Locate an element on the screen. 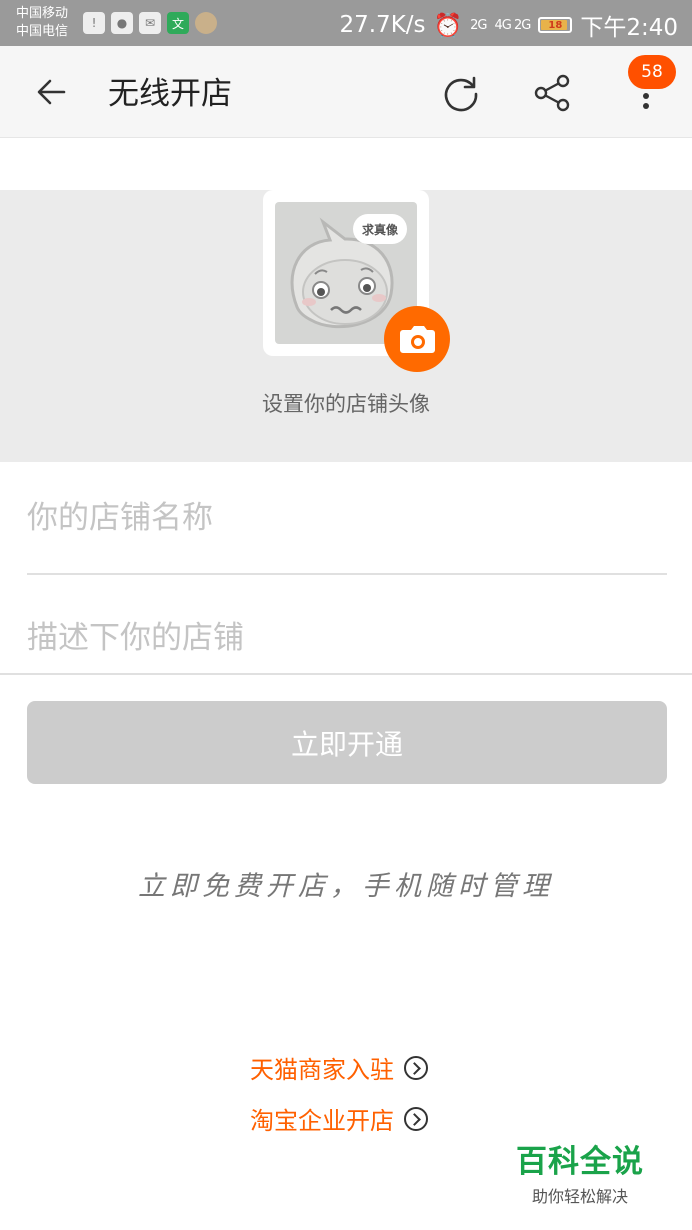 This screenshot has height=1230, width=692. shop-name-input is located at coordinates (347, 518).